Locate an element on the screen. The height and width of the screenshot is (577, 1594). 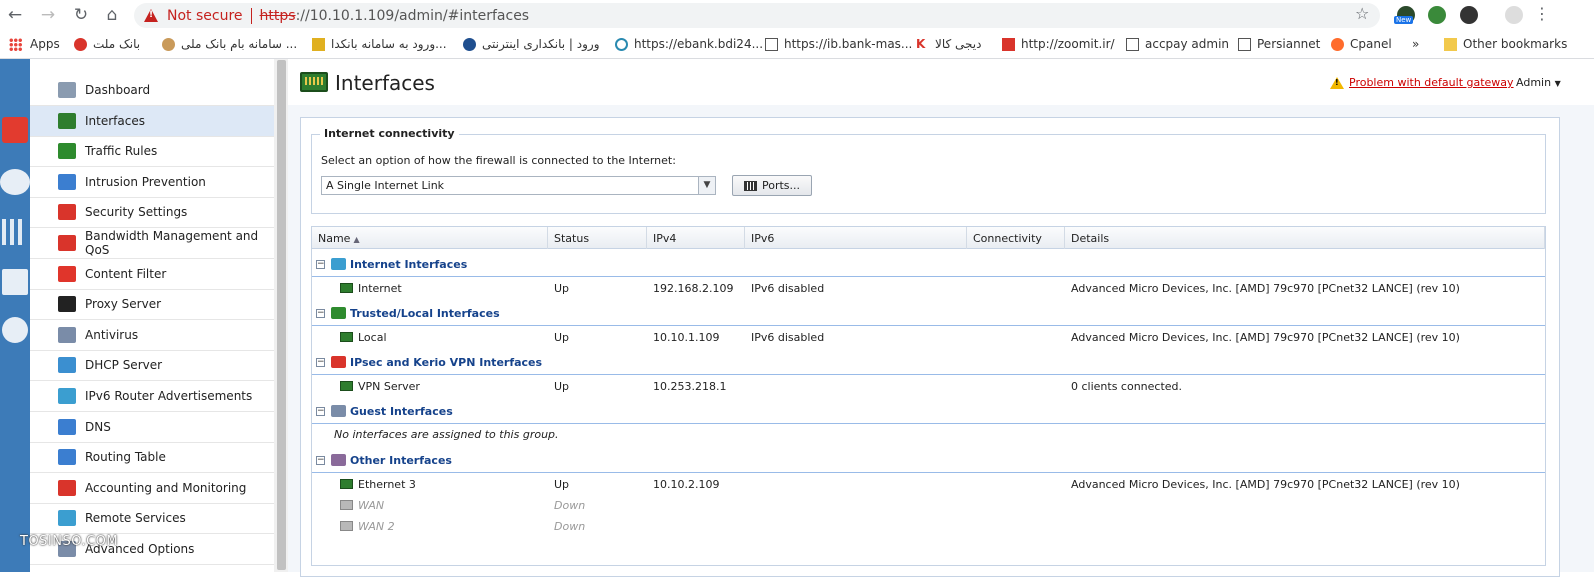
forward-button: → is located at coordinates (48, 15).